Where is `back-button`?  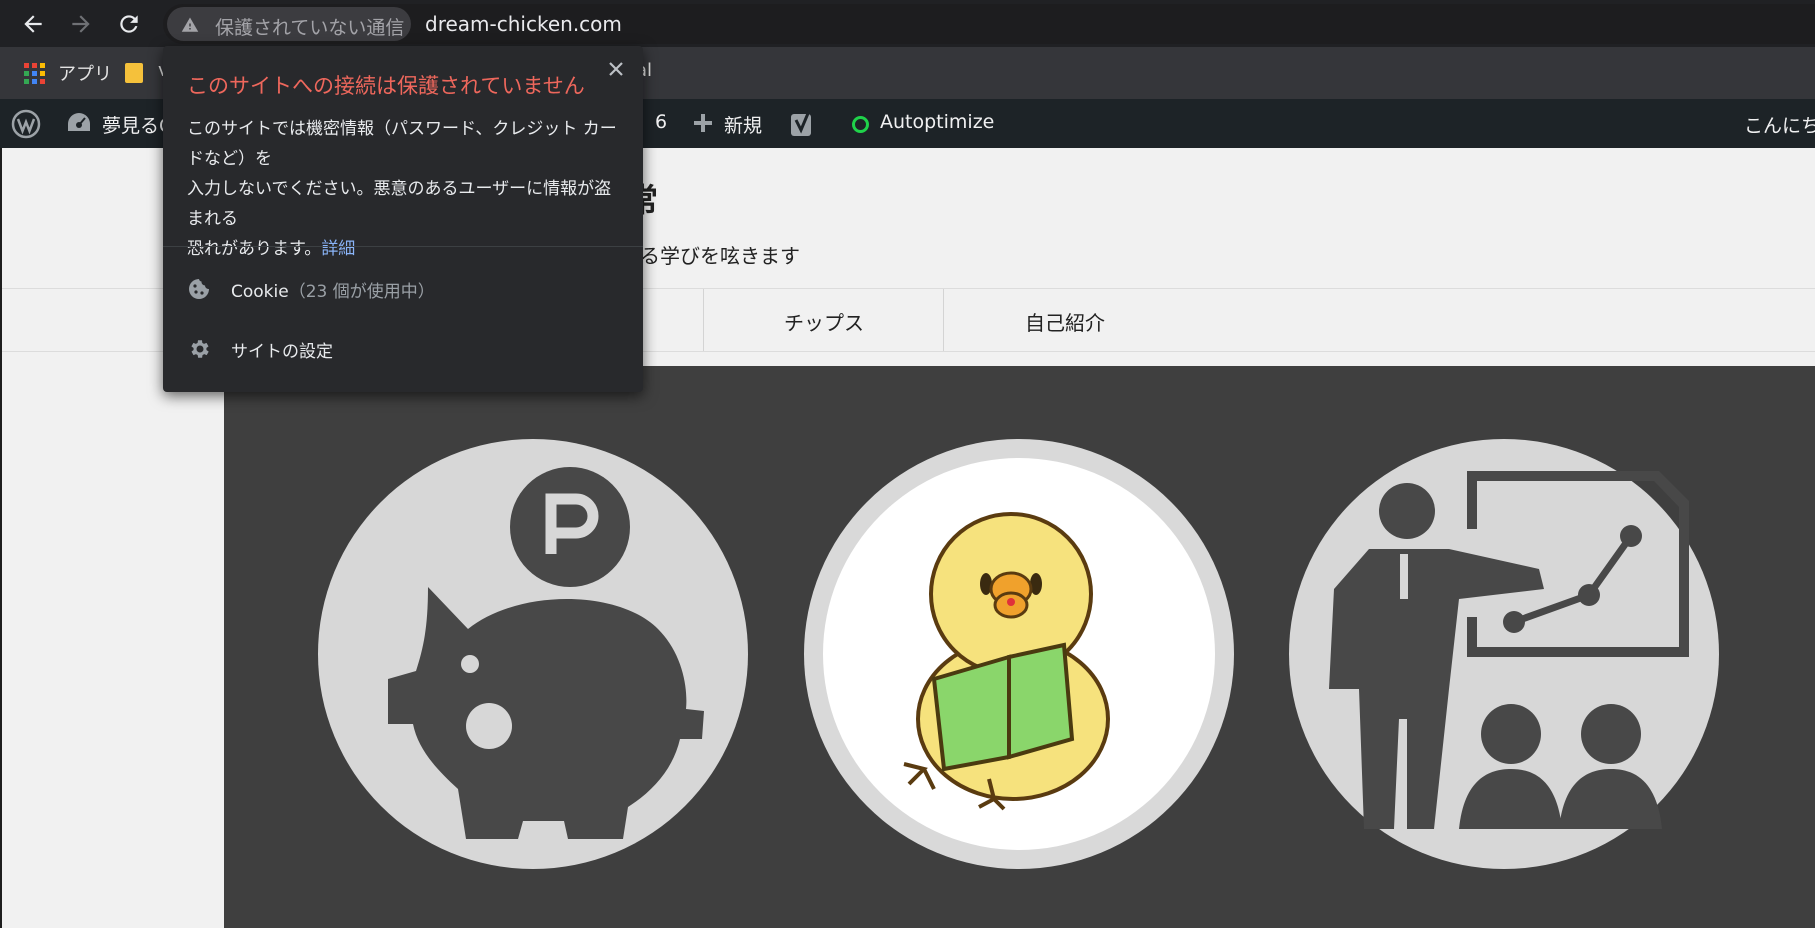 back-button is located at coordinates (33, 24).